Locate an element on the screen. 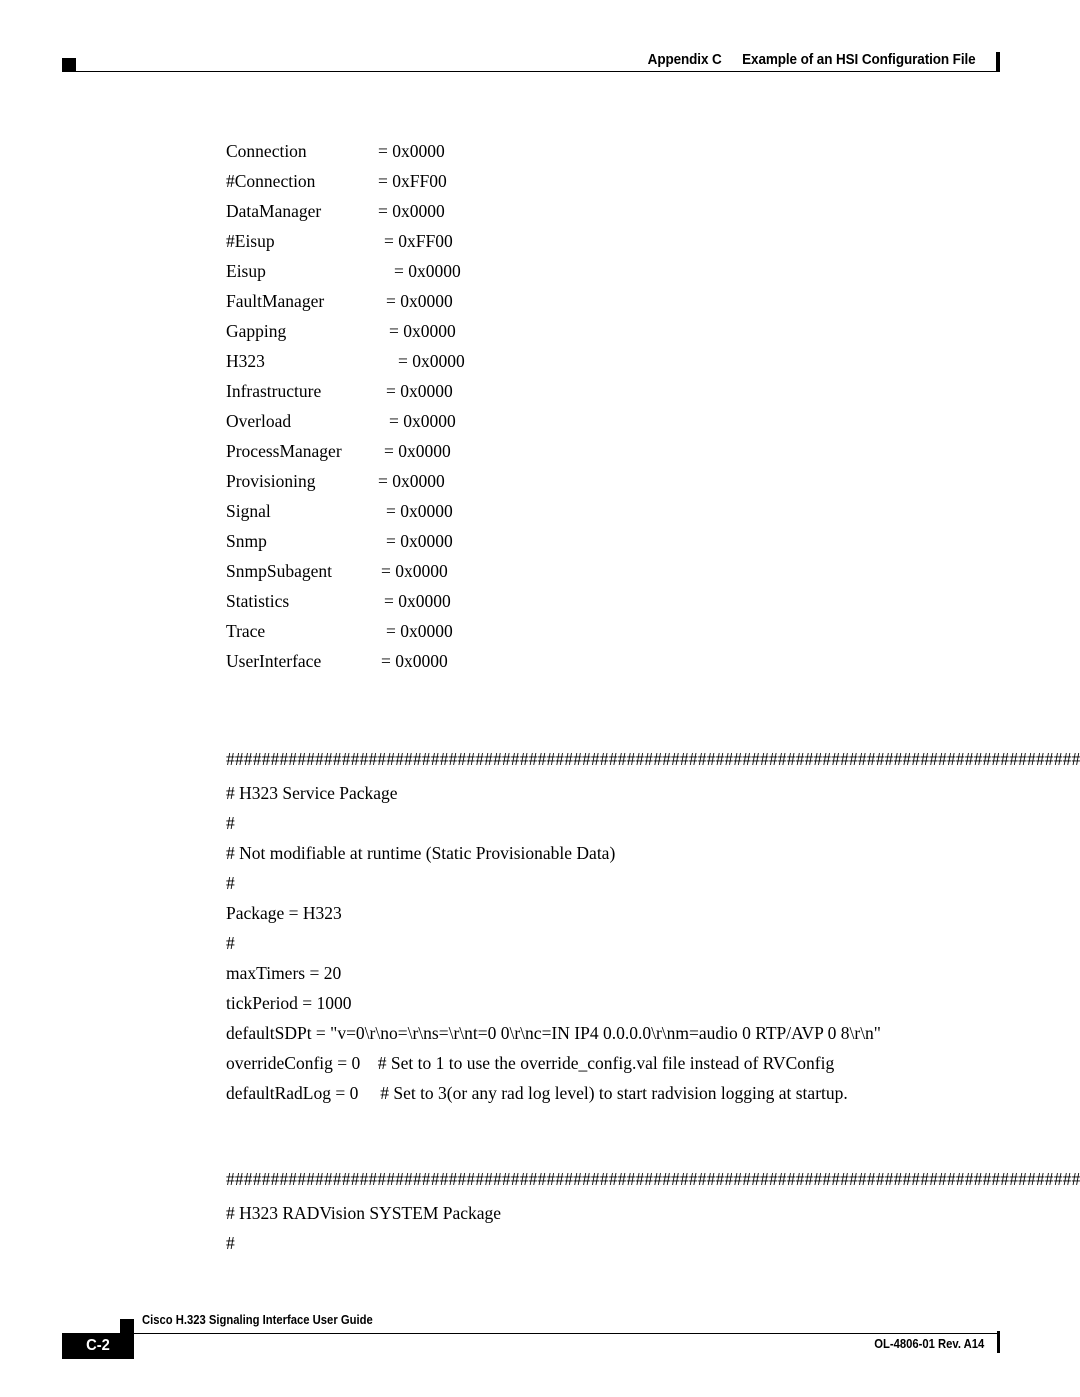  config-flag-key: Statistics is located at coordinates (258, 601).